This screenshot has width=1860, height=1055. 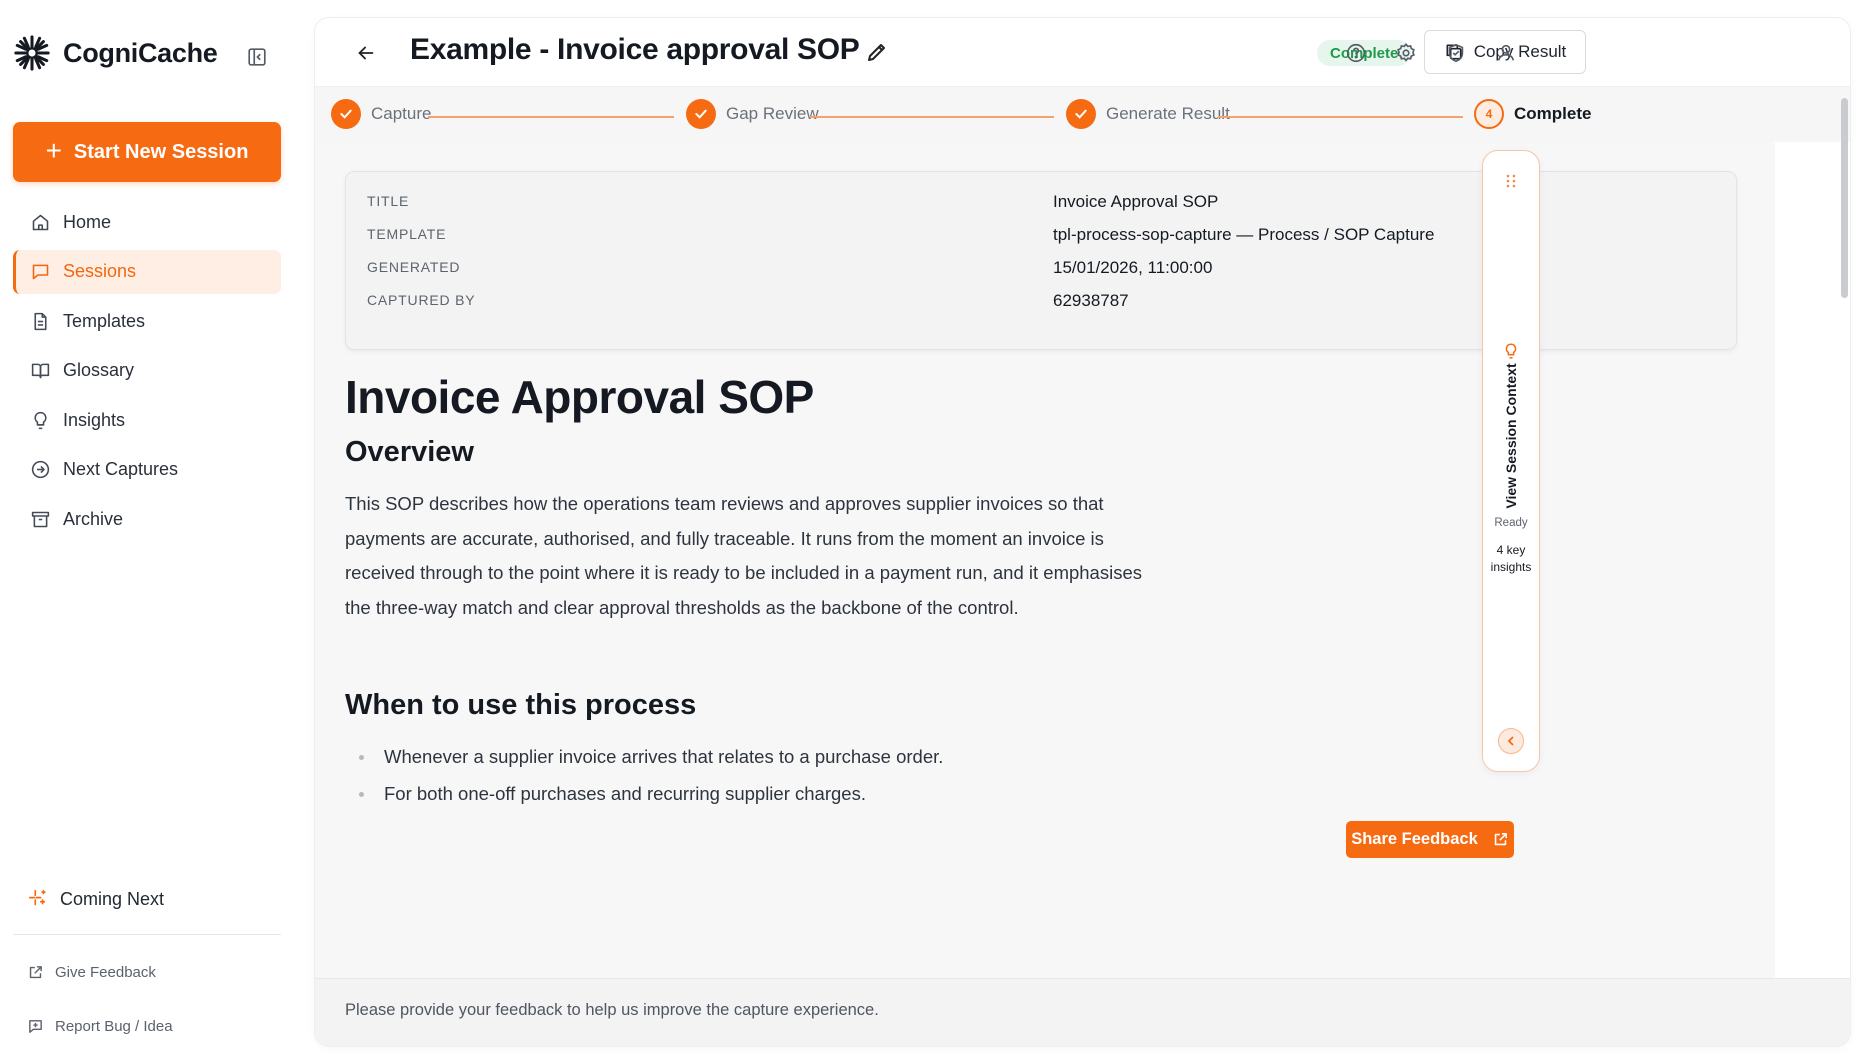 I want to click on report-icon, so click(x=35, y=1026).